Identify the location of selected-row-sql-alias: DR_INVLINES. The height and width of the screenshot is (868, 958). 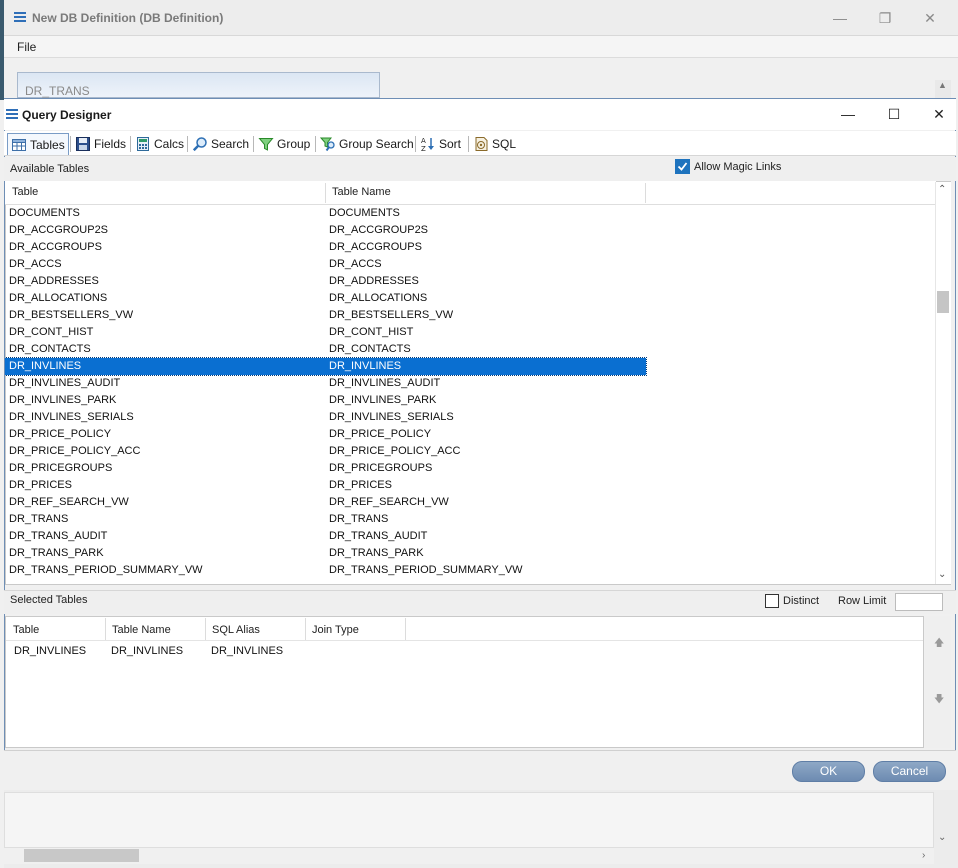
(247, 651).